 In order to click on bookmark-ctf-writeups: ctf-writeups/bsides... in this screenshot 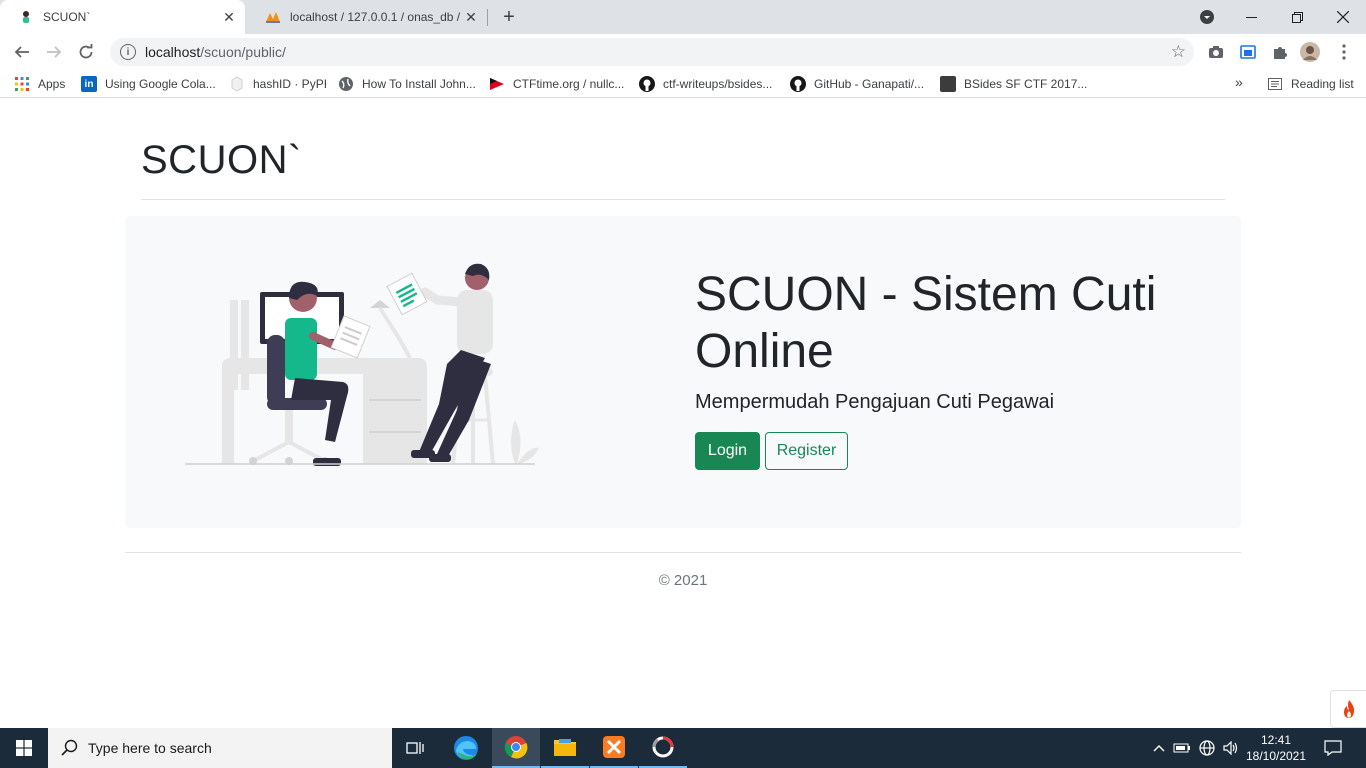, I will do `click(705, 84)`.